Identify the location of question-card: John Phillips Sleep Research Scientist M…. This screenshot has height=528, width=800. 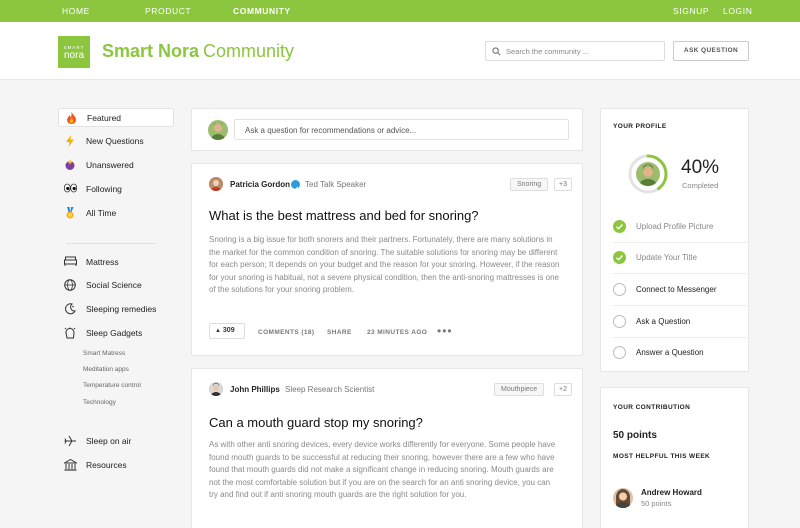
(387, 448).